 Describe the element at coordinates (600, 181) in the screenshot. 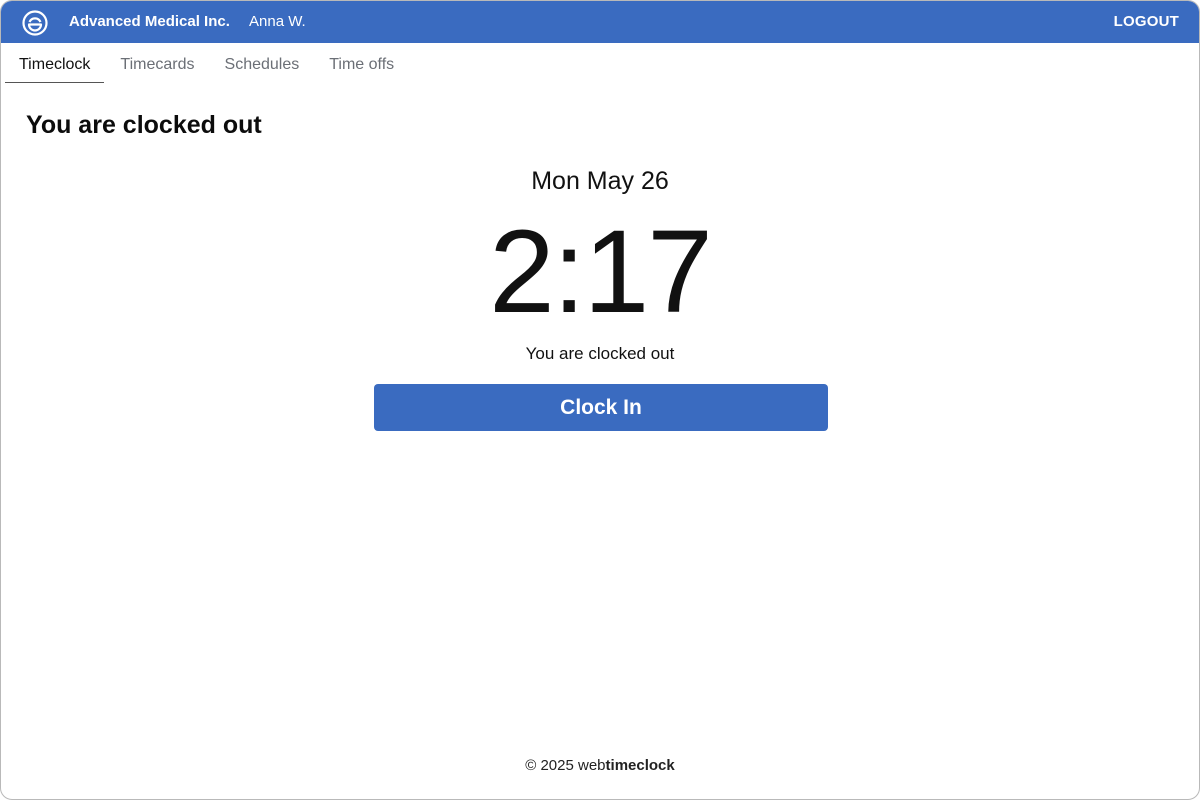

I see `current-date: Mon May 26` at that location.